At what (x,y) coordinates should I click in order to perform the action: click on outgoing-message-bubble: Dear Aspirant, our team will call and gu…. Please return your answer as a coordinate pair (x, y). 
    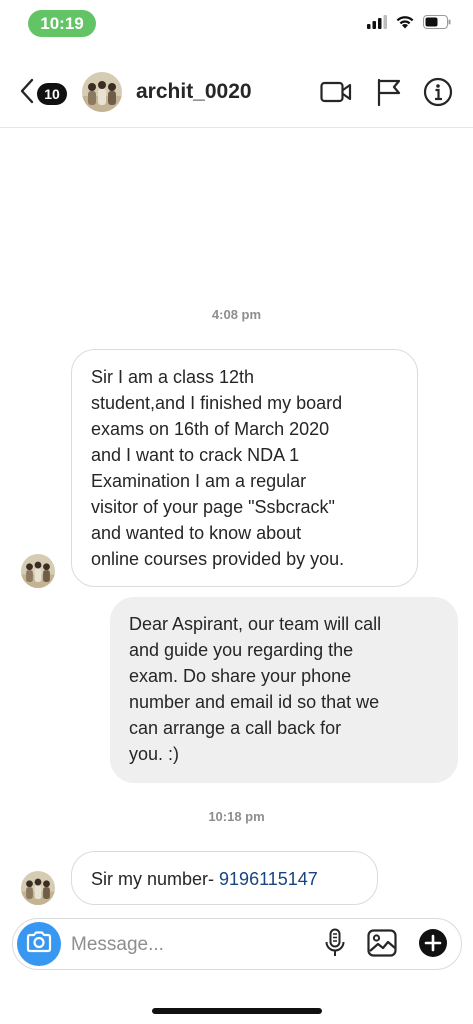
    Looking at the image, I should click on (284, 690).